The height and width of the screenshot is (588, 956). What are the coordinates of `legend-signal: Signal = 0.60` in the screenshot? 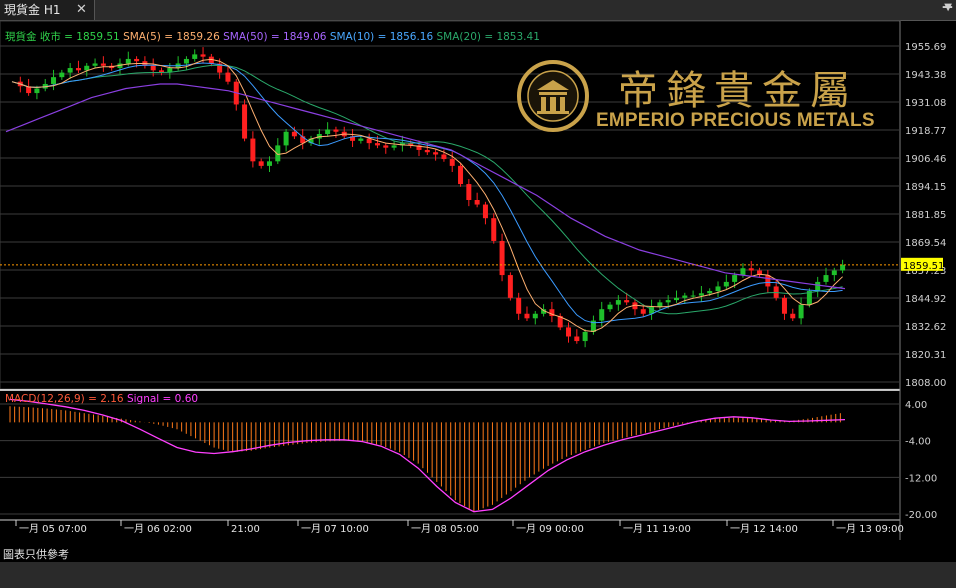 It's located at (162, 399).